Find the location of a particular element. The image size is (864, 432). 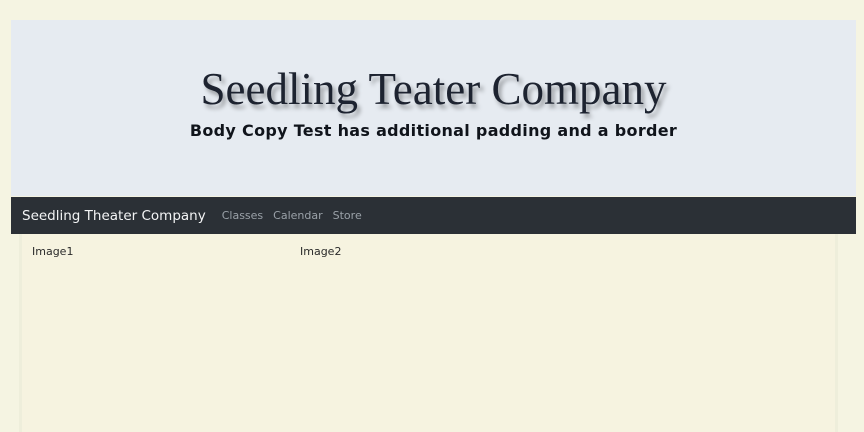

image-placeholder-1: Image1 is located at coordinates (53, 251).